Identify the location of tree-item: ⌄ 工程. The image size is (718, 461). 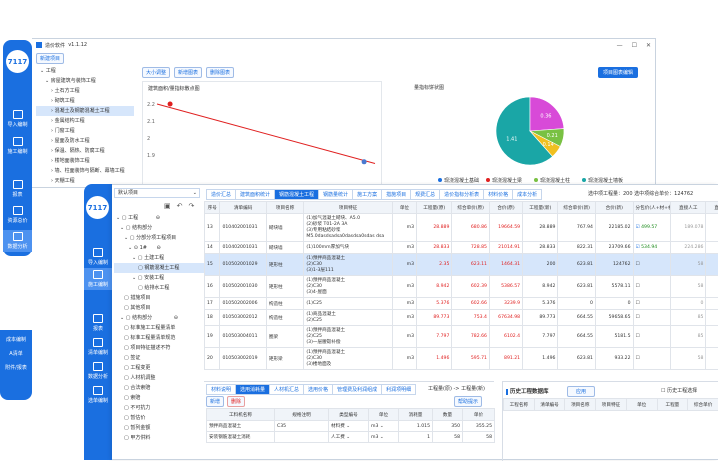
(85, 71).